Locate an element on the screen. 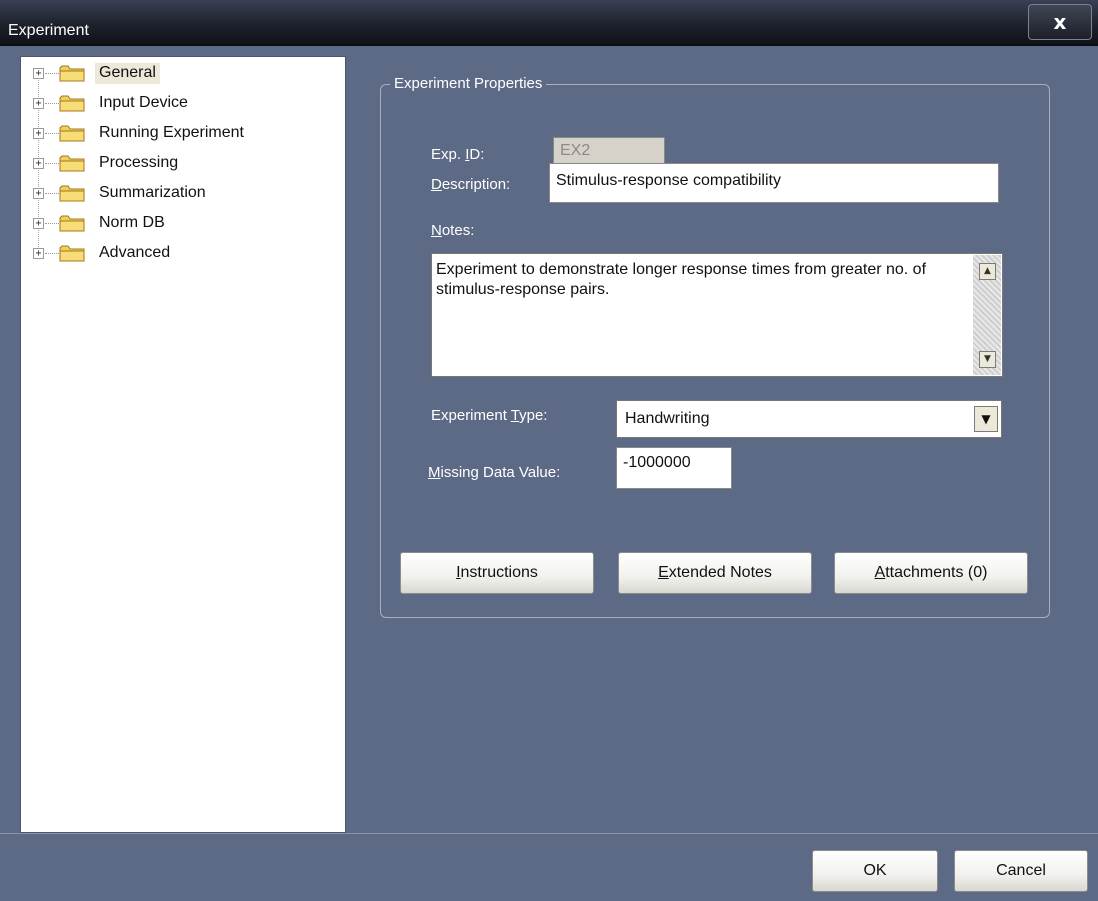 This screenshot has width=1098, height=901. missing-data-label: Missing Data Value: is located at coordinates (494, 472).